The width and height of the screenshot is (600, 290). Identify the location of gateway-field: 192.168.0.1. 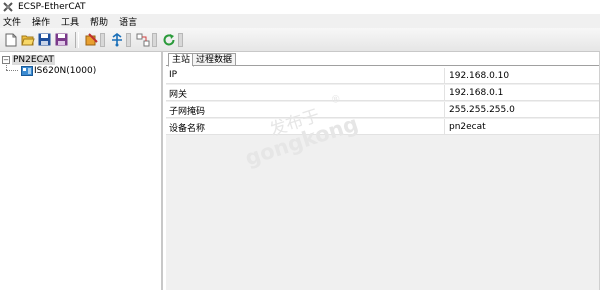
(521, 92).